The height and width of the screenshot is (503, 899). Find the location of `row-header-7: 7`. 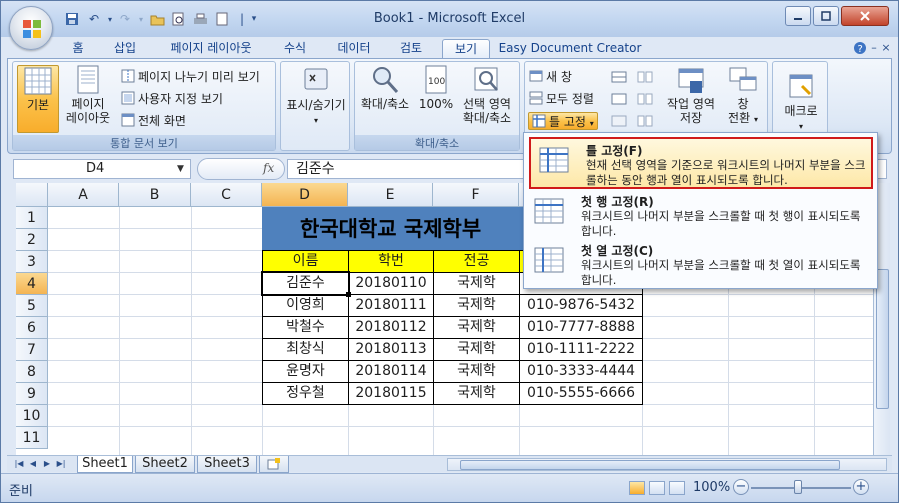

row-header-7: 7 is located at coordinates (32, 350).